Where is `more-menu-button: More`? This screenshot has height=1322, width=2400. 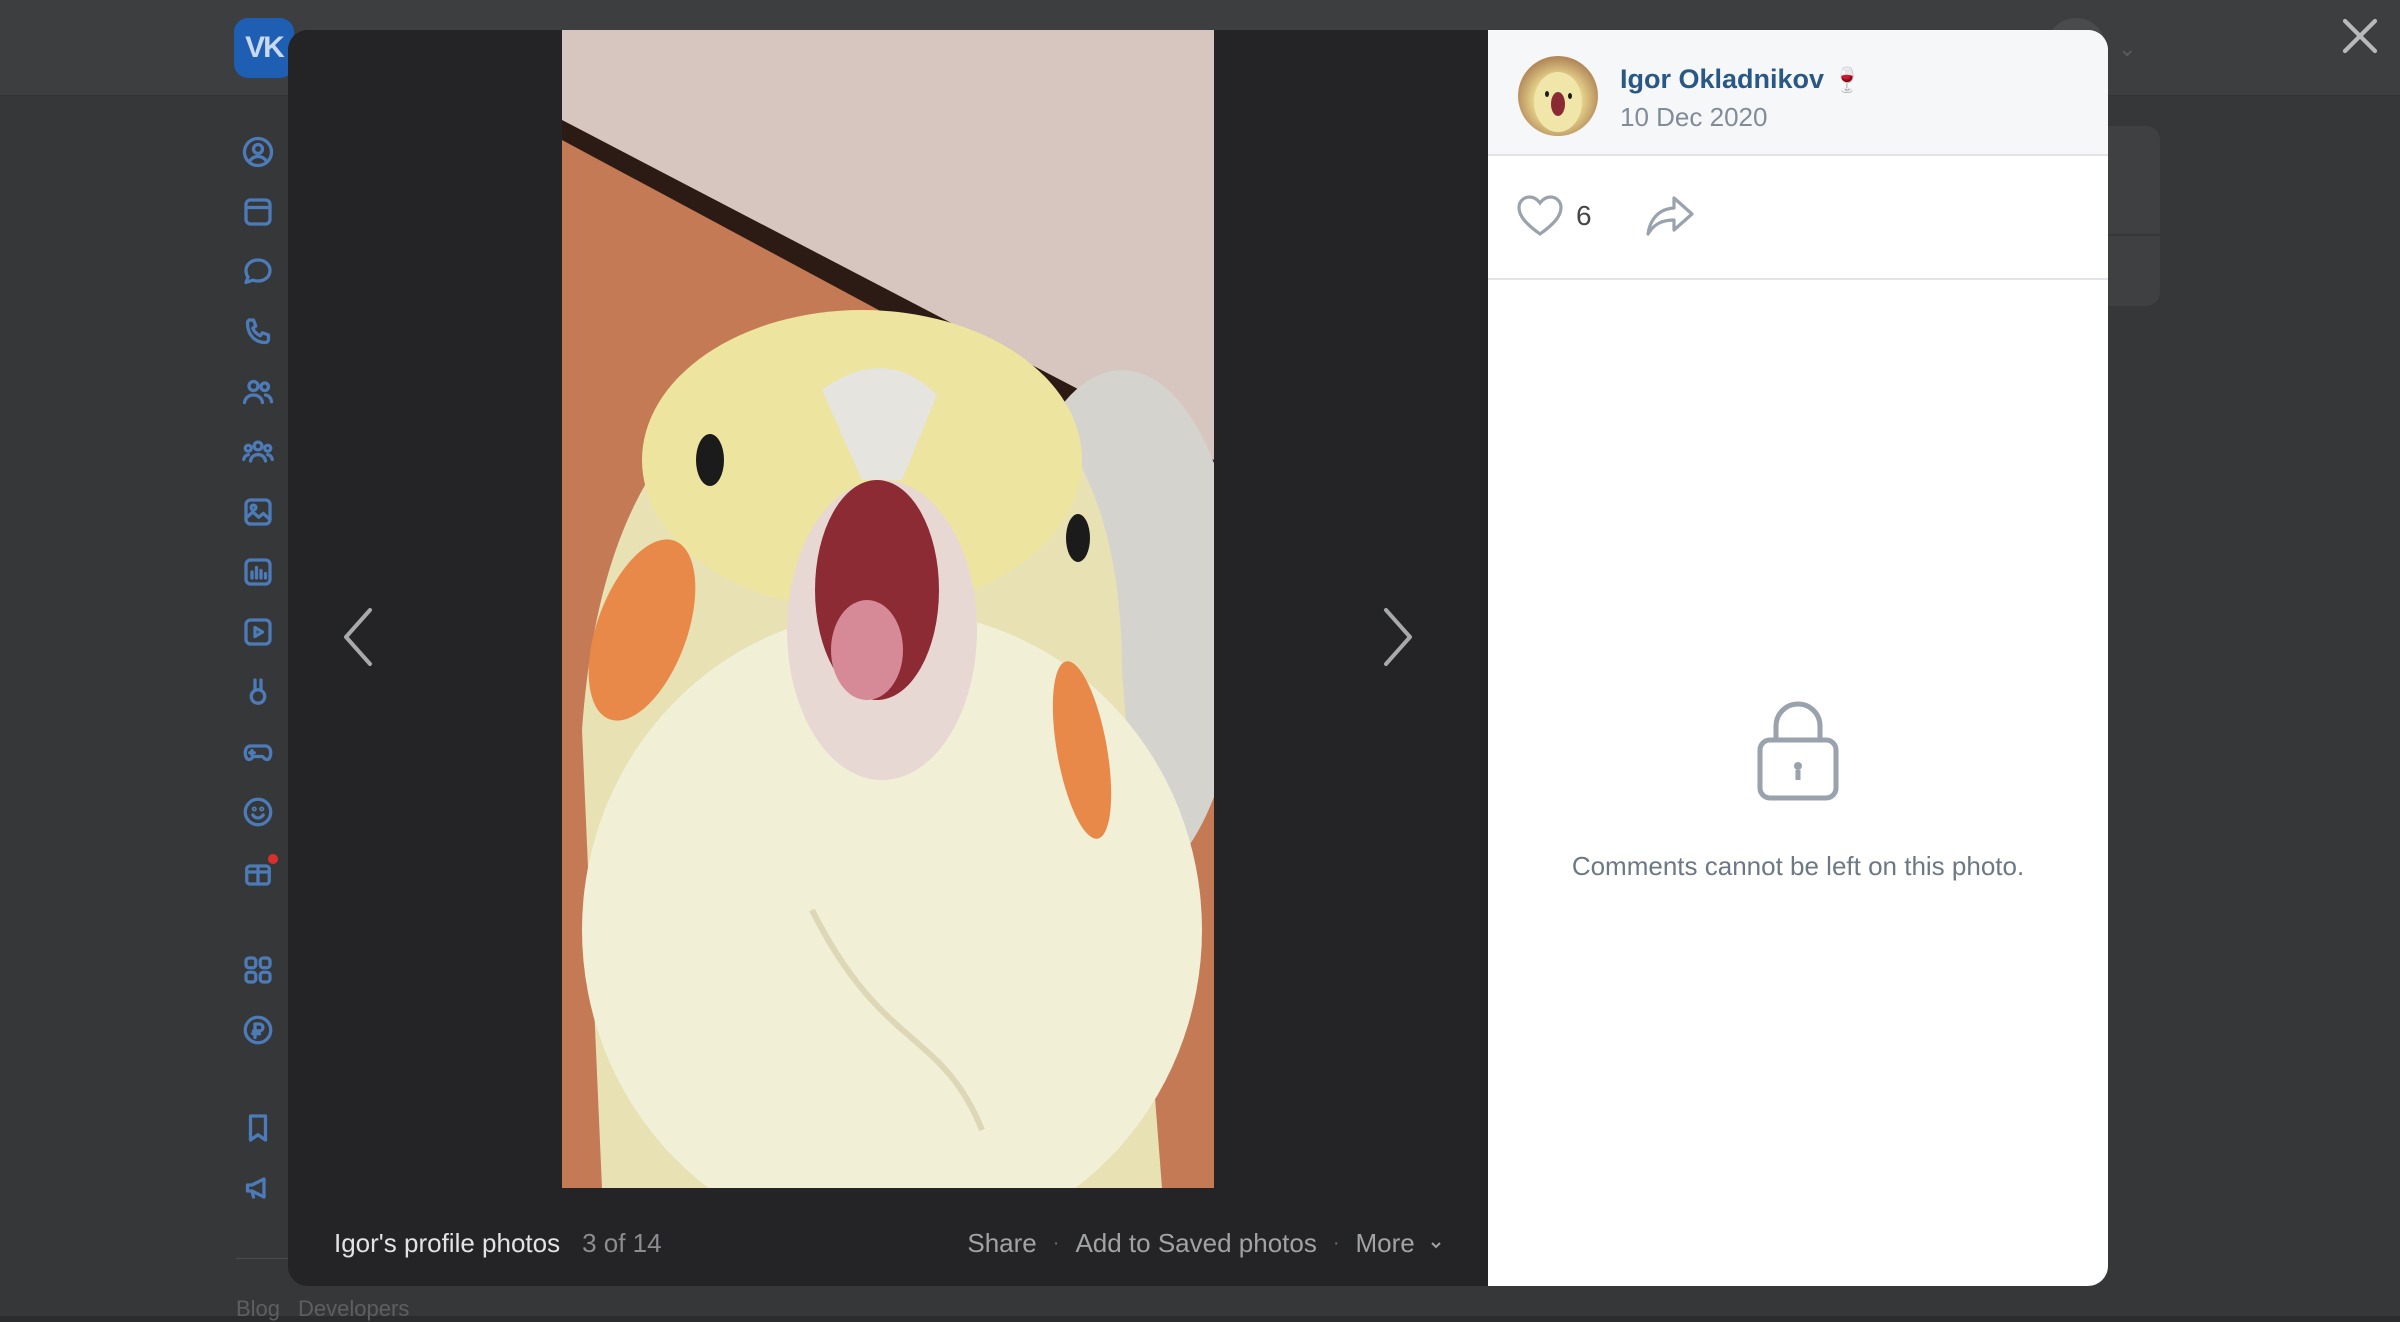
more-menu-button: More is located at coordinates (1399, 1243).